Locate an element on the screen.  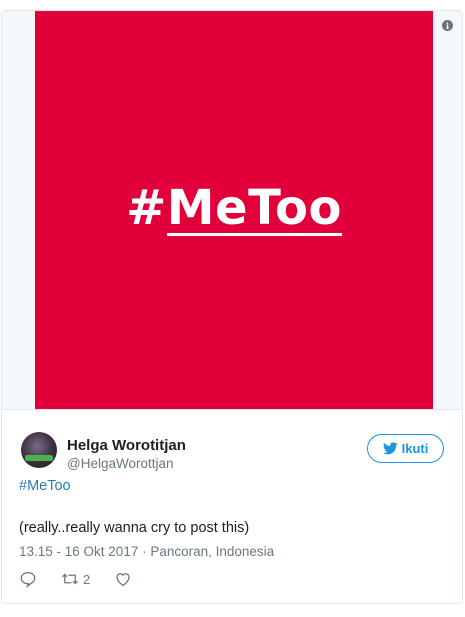
heart-icon is located at coordinates (123, 580).